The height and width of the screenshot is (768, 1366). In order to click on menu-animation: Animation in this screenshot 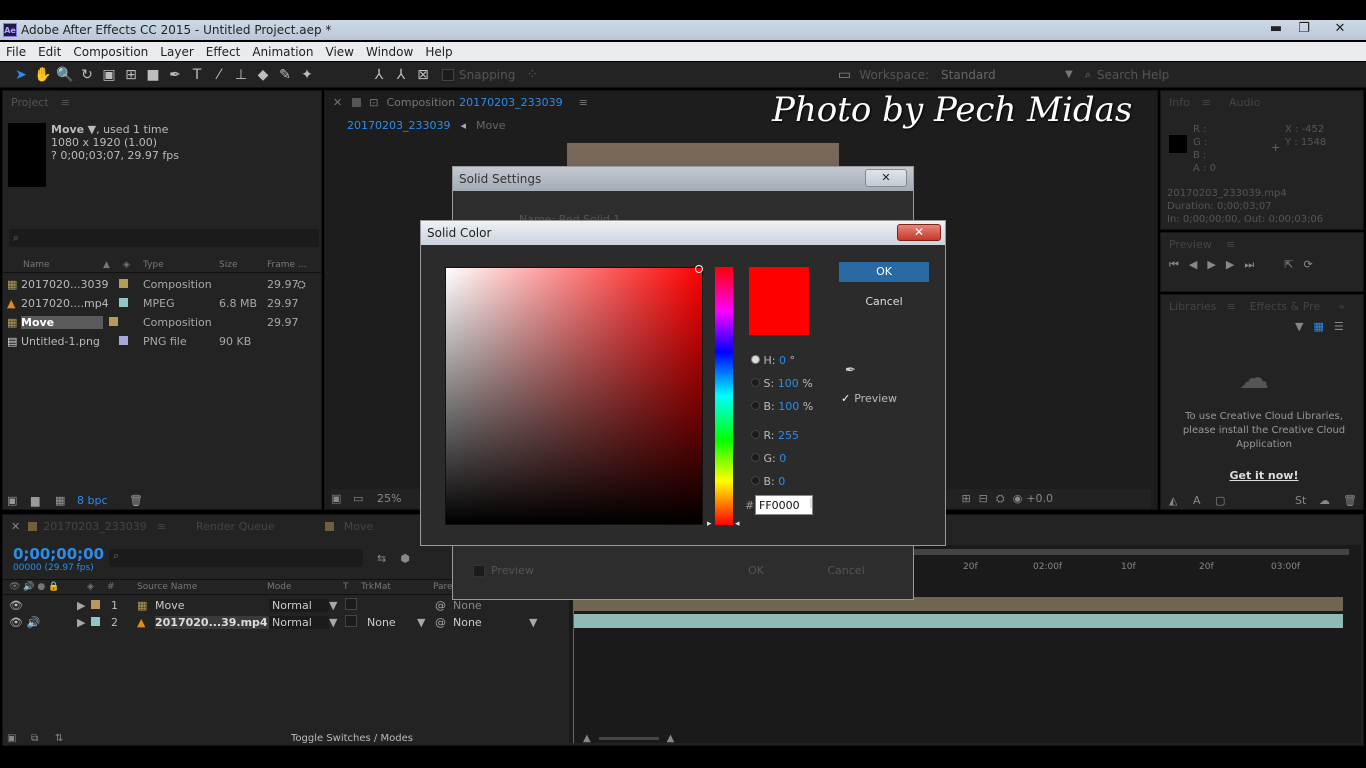, I will do `click(282, 52)`.